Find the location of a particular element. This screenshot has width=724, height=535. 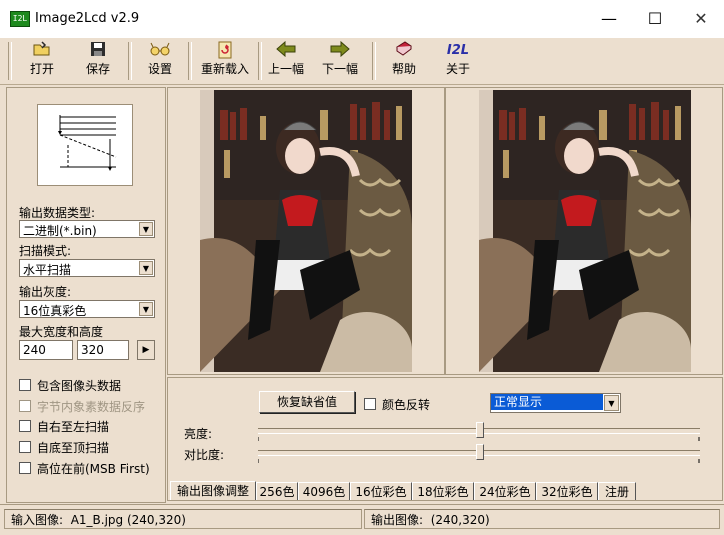

help-button: 帮助 is located at coordinates (404, 62).